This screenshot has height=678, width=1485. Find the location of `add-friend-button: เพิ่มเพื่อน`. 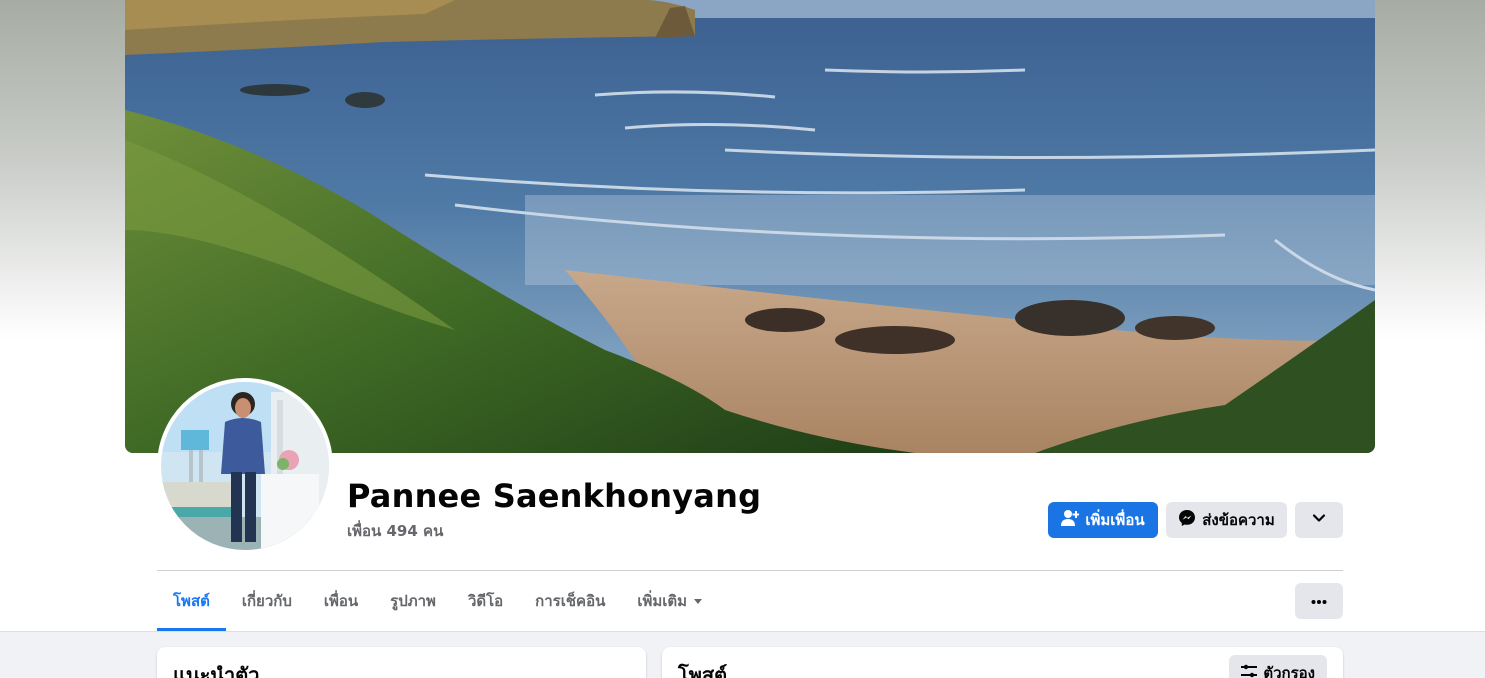

add-friend-button: เพิ่มเพื่อน is located at coordinates (1103, 520).